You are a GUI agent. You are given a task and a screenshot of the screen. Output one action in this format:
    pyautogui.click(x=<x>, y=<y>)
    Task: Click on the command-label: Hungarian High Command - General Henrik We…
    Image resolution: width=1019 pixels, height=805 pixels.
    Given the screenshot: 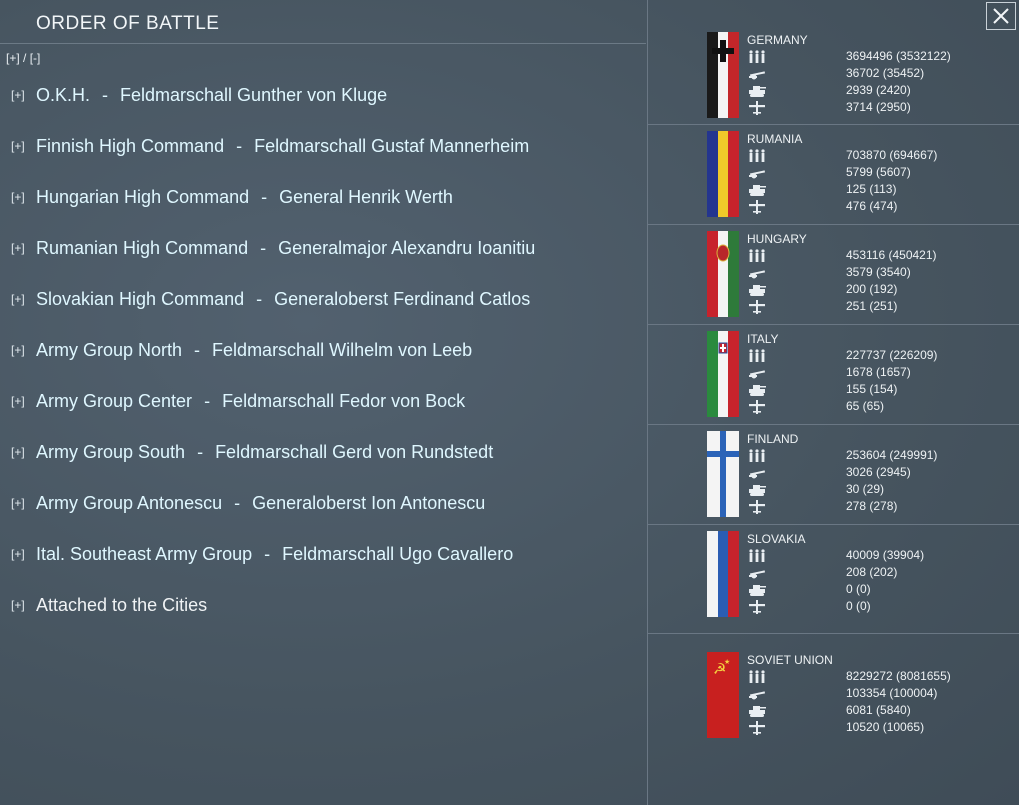 What is the action you would take?
    pyautogui.click(x=244, y=197)
    